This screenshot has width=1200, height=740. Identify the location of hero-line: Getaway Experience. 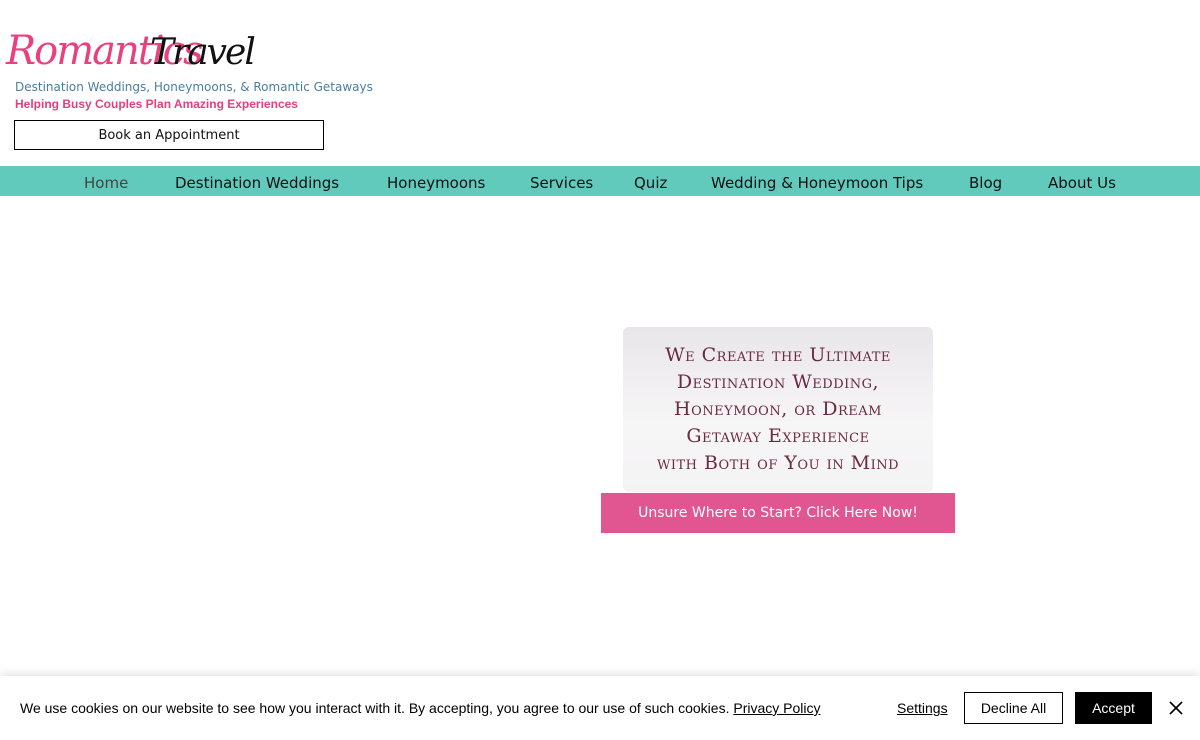
(778, 436).